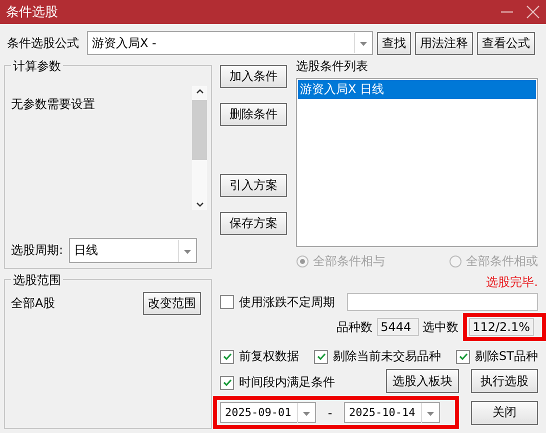 This screenshot has width=546, height=433. Describe the element at coordinates (506, 356) in the screenshot. I see `checkbox-label: 剔除ST品种` at that location.